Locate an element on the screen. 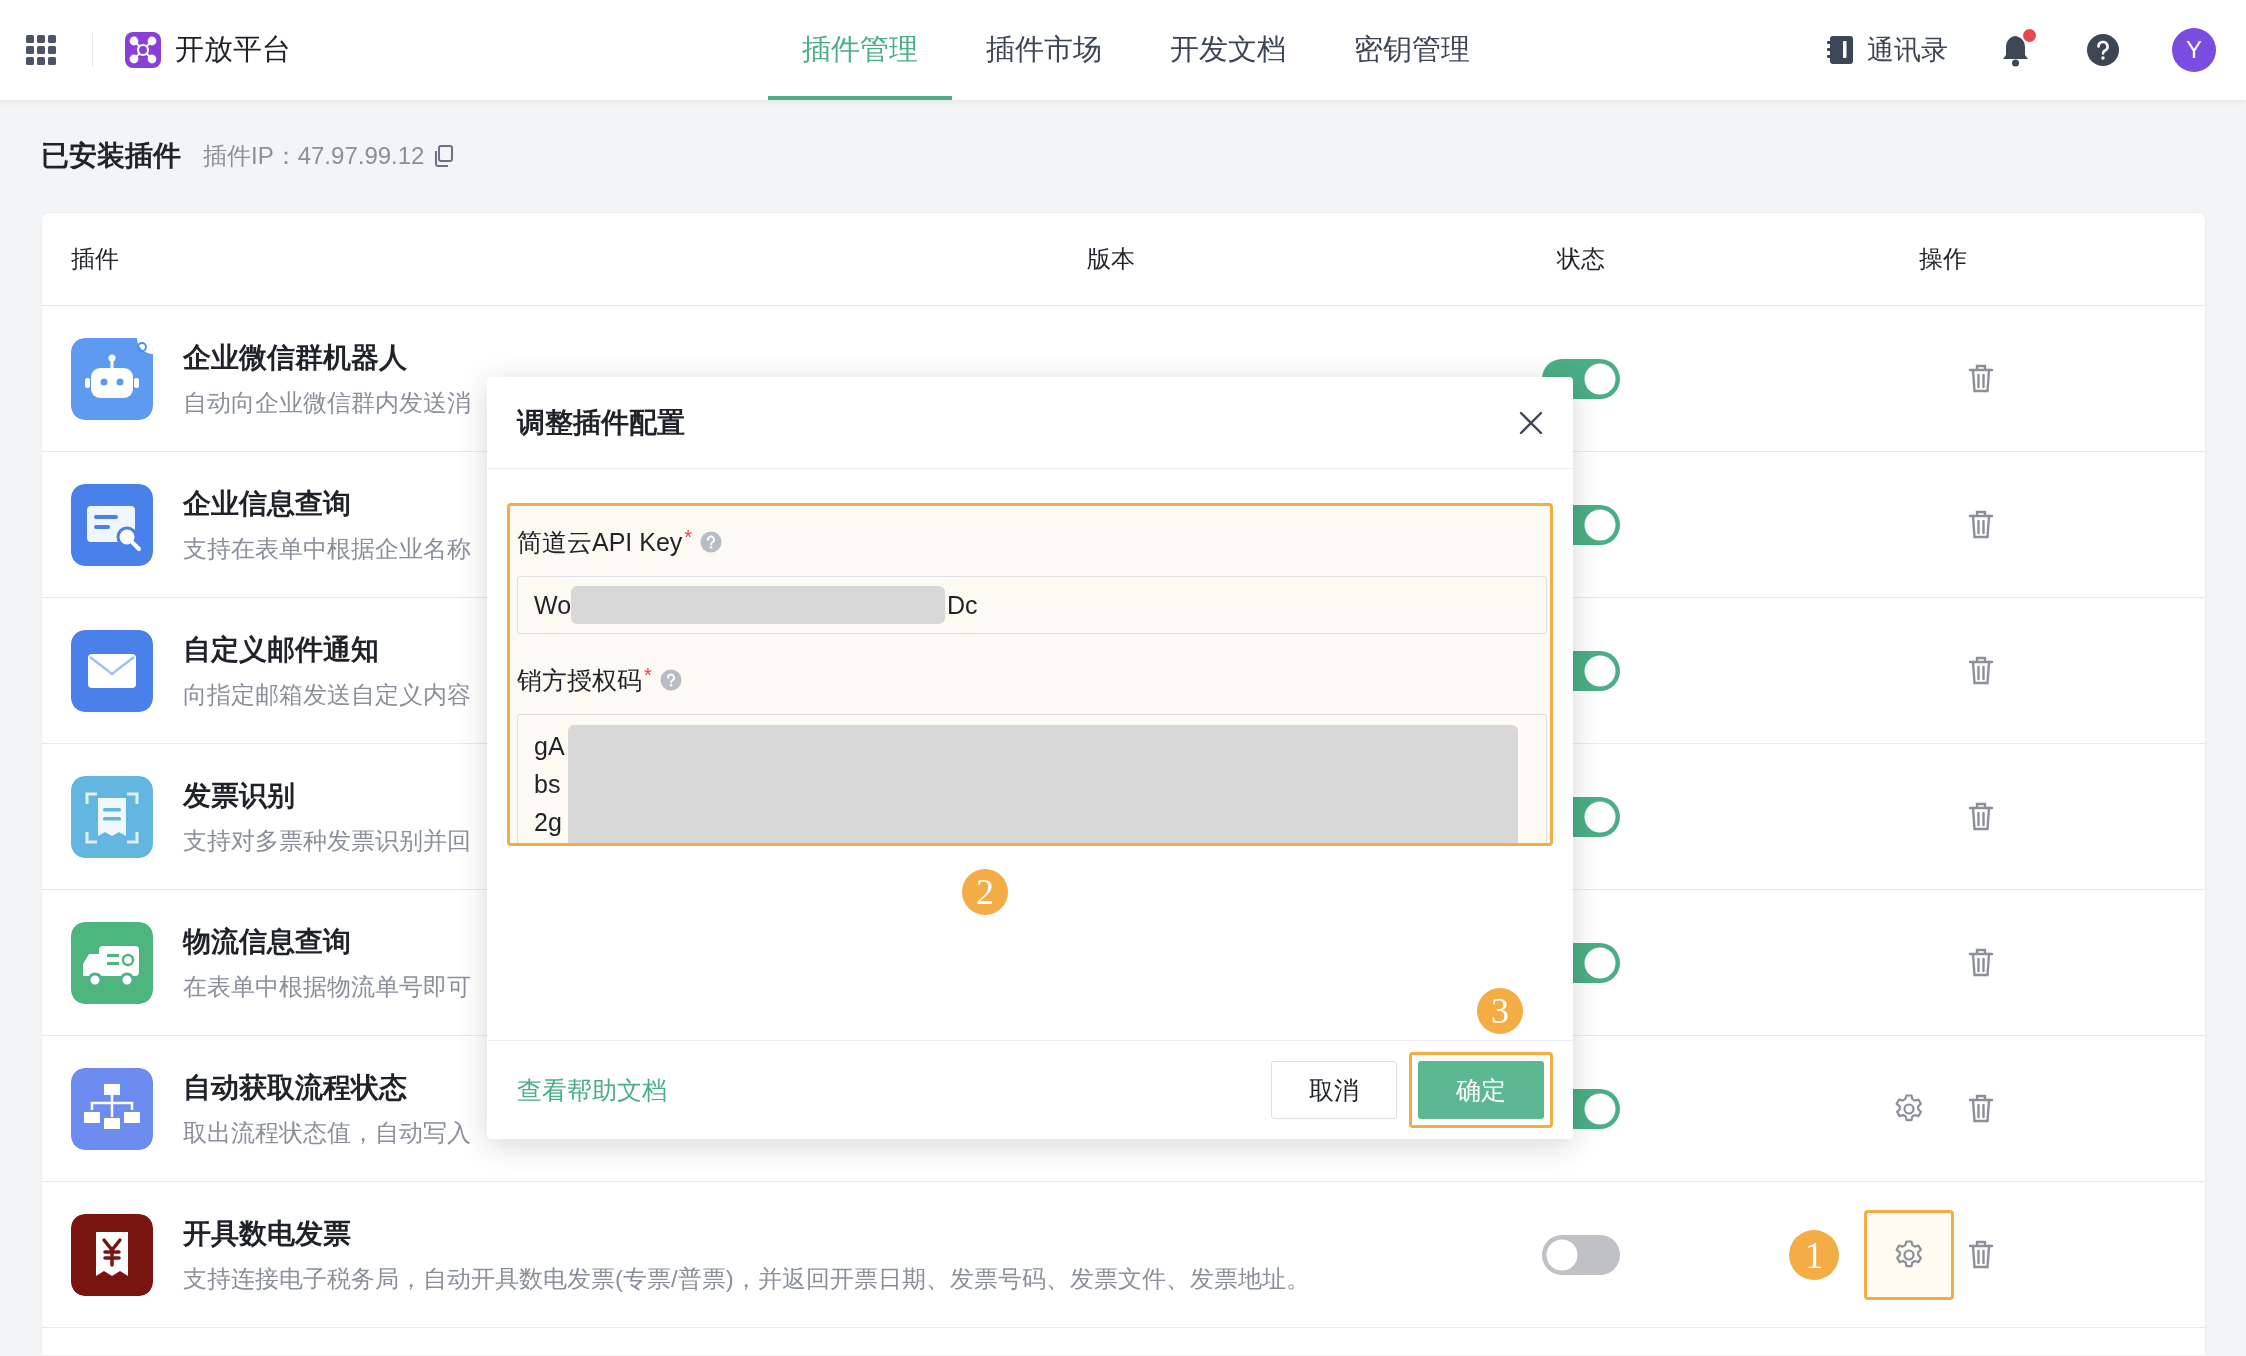 The image size is (2246, 1356). copy-icon is located at coordinates (444, 156).